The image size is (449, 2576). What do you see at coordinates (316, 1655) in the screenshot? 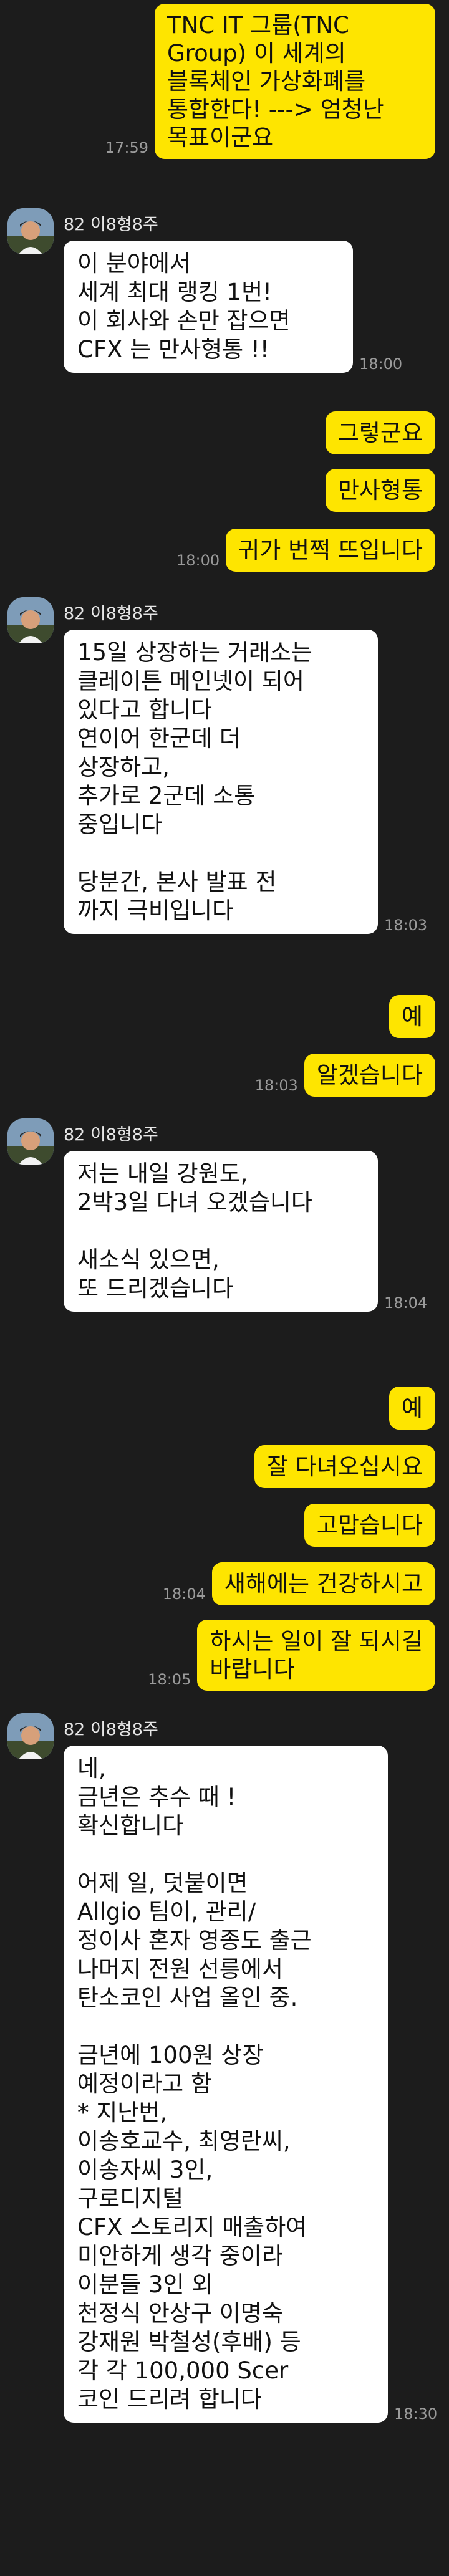
I see `outgoing-message-bubble: 하시는 일이 잘 되시길 바랍니다` at bounding box center [316, 1655].